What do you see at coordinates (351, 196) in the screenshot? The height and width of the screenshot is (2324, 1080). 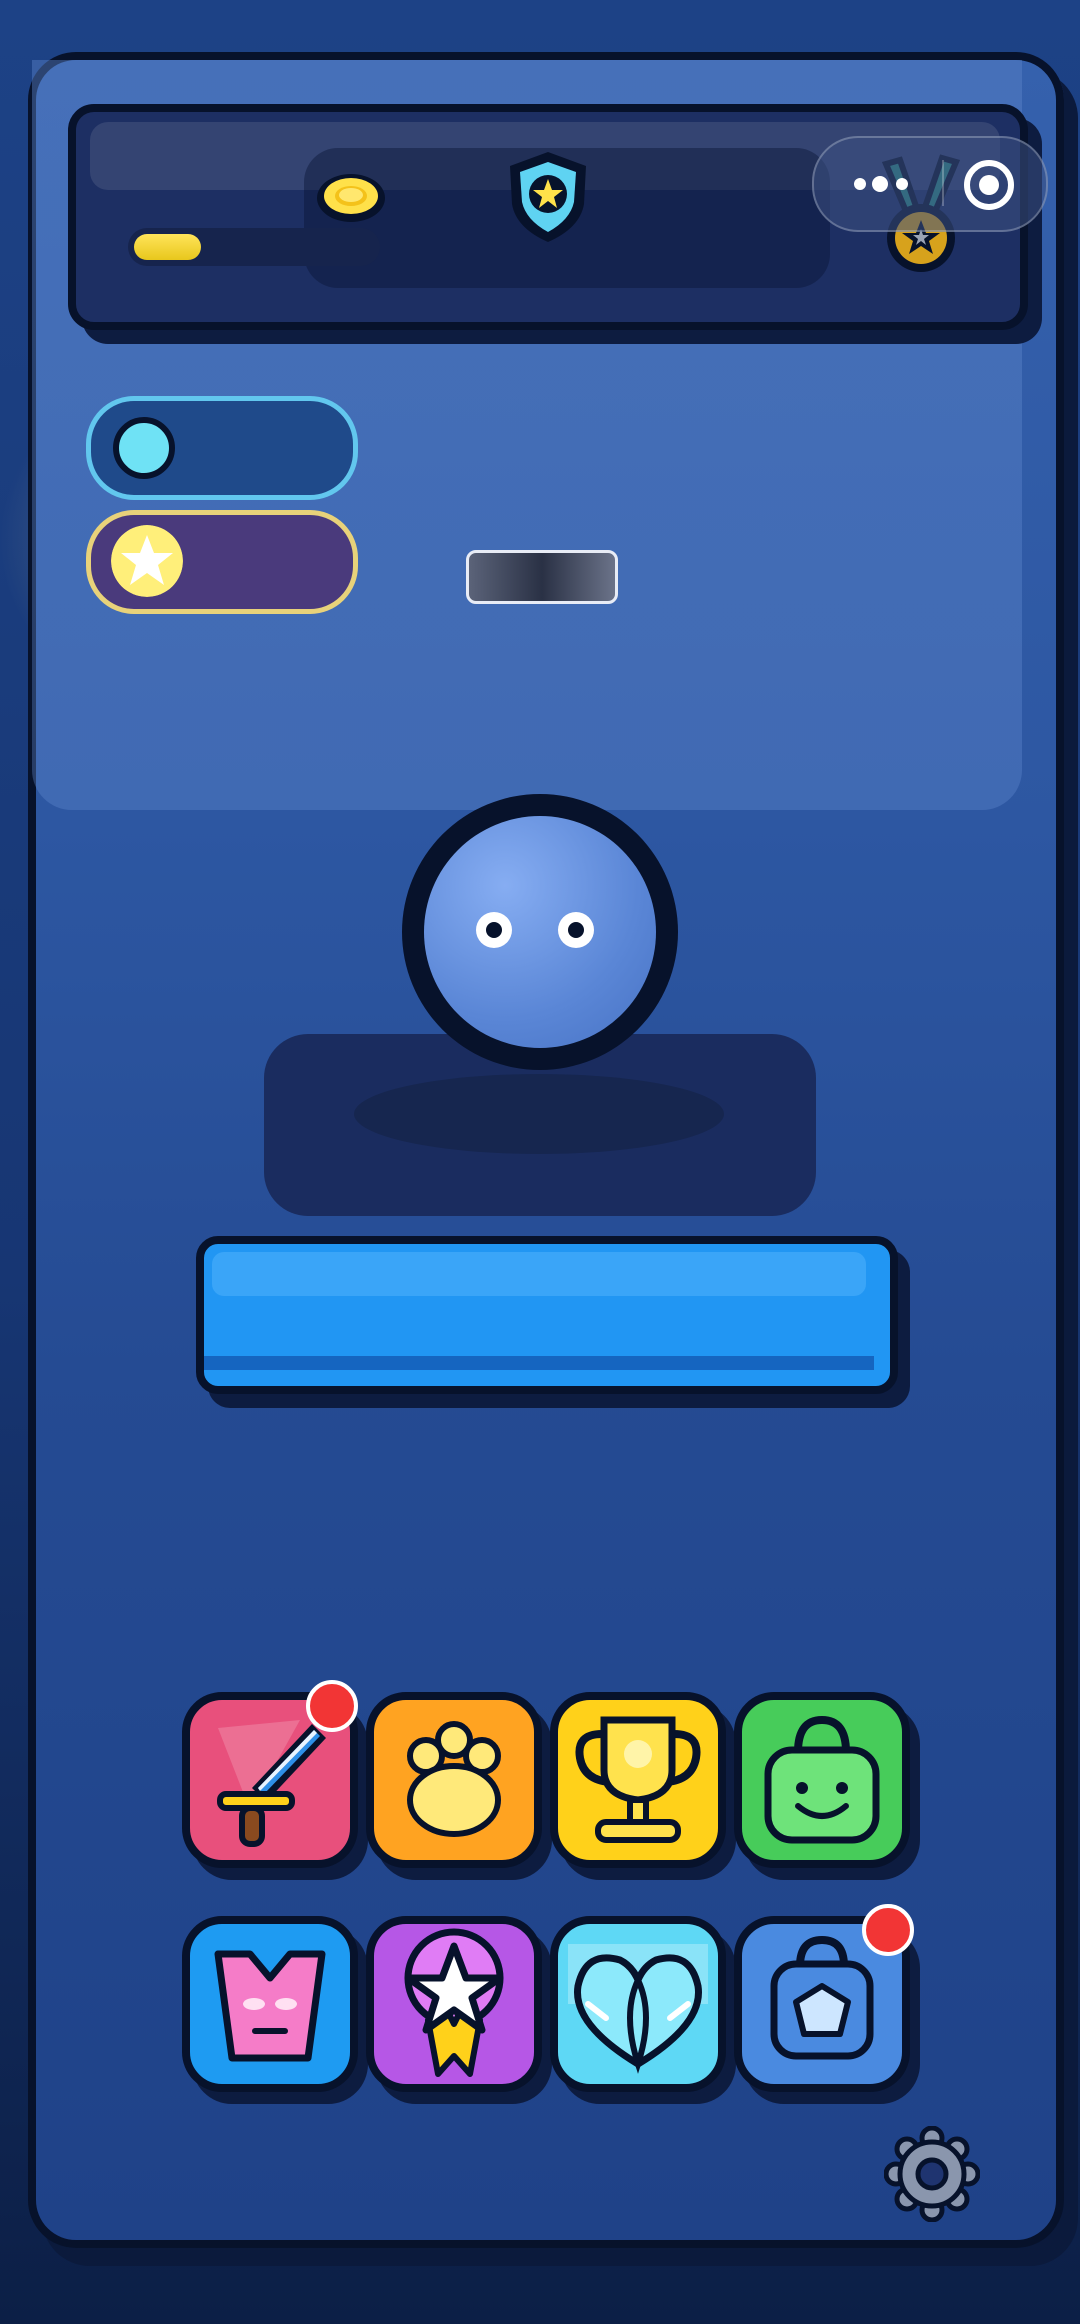 I see `coin-icon` at bounding box center [351, 196].